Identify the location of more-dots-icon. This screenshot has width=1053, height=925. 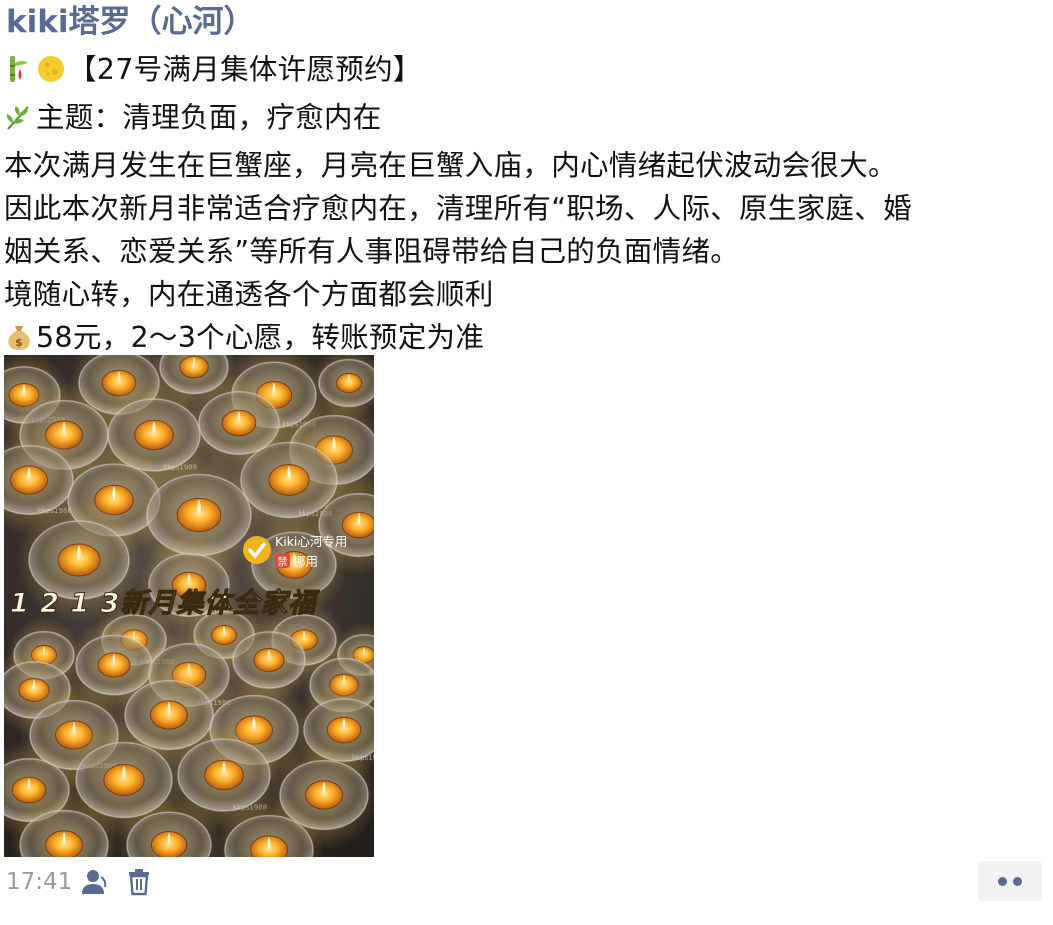
(1002, 881).